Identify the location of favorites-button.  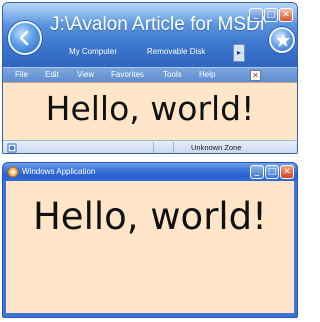
(282, 40).